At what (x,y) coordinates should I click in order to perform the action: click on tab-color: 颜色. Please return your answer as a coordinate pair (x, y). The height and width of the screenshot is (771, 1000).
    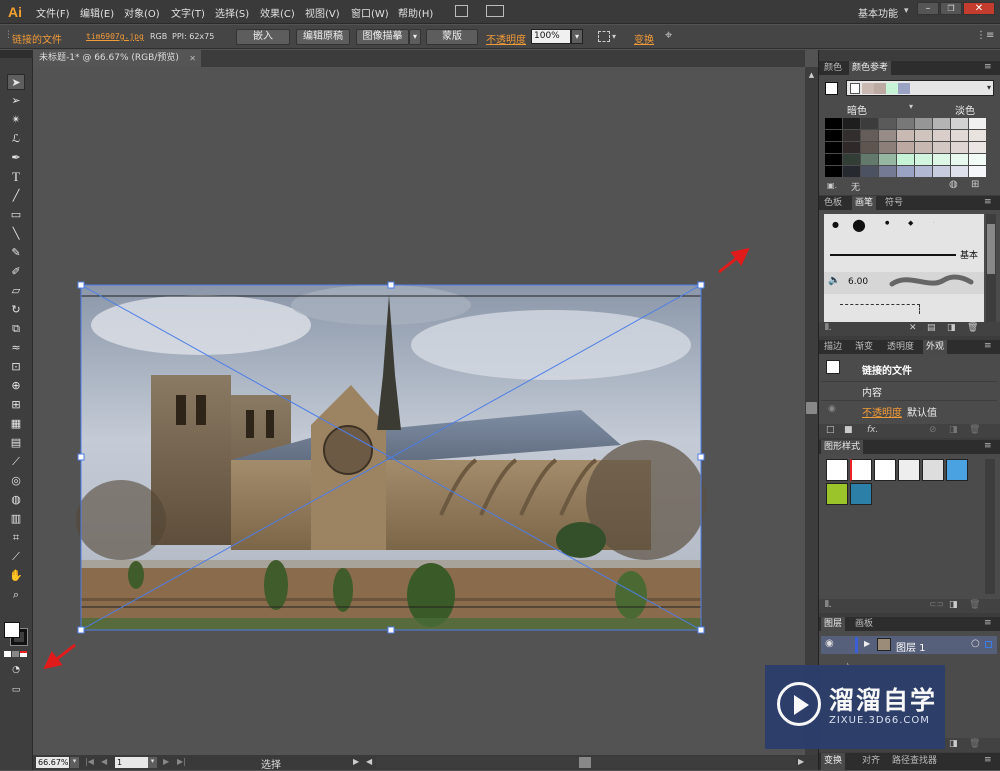
    Looking at the image, I should click on (833, 68).